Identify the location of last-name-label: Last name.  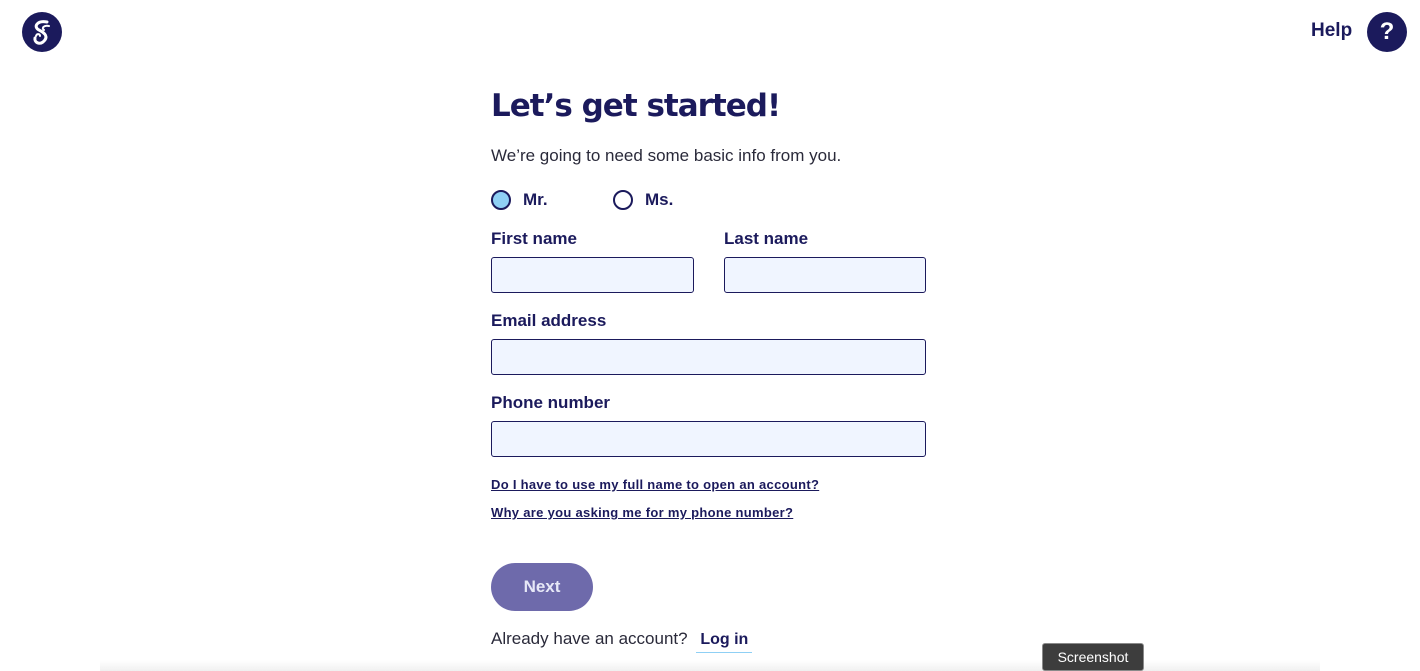
(766, 238).